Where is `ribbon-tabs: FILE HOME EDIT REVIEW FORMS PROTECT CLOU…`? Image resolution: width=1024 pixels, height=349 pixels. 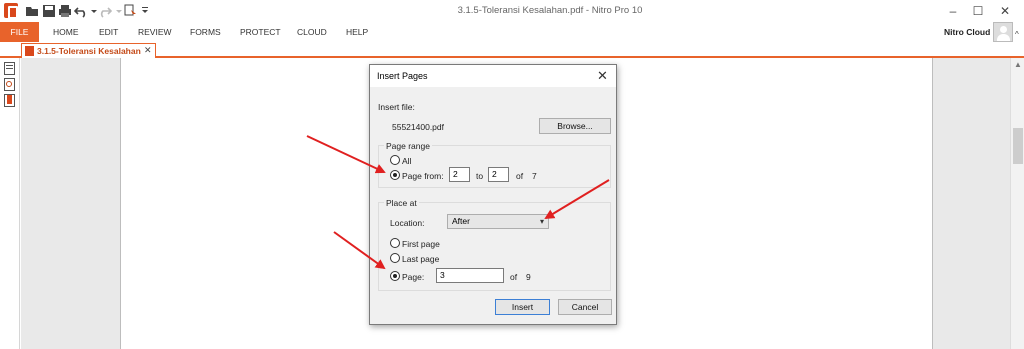
ribbon-tabs: FILE HOME EDIT REVIEW FORMS PROTECT CLOU… is located at coordinates (512, 32).